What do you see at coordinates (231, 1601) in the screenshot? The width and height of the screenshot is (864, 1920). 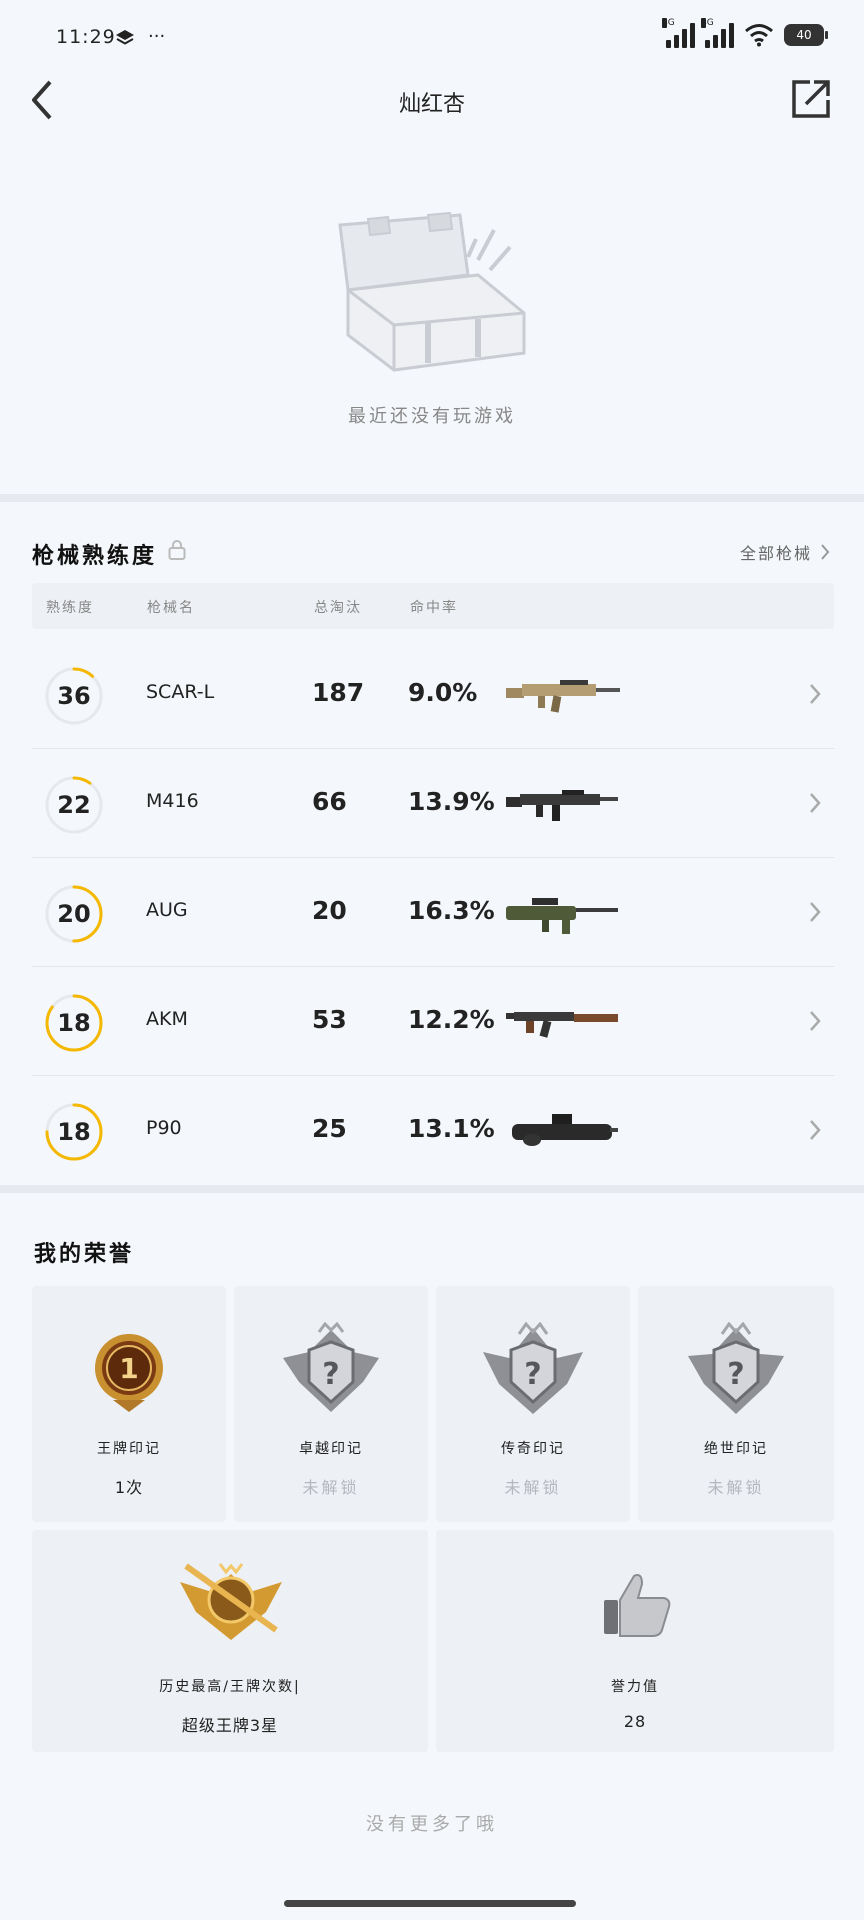 I see `super-ace-badge-icon` at bounding box center [231, 1601].